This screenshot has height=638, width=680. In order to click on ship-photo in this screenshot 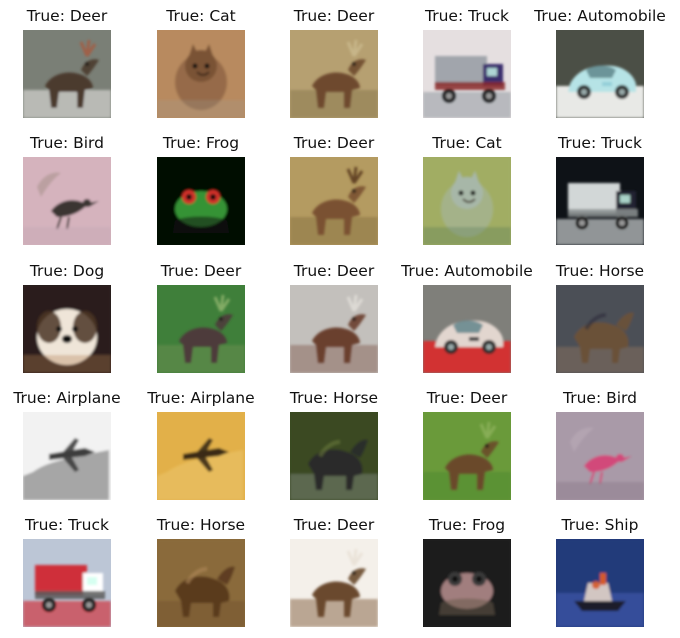, I will do `click(600, 583)`.